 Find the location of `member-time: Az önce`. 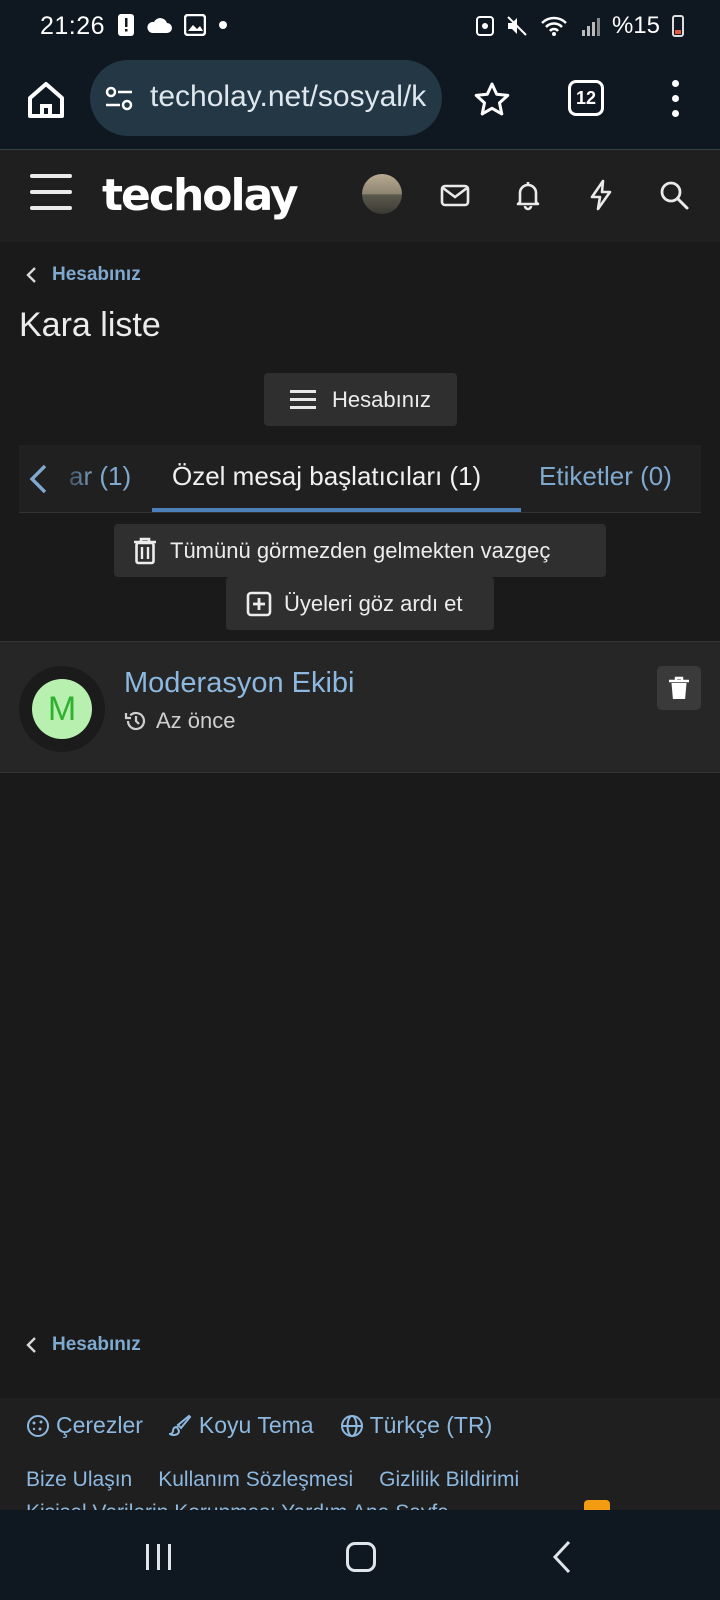

member-time: Az önce is located at coordinates (180, 721).